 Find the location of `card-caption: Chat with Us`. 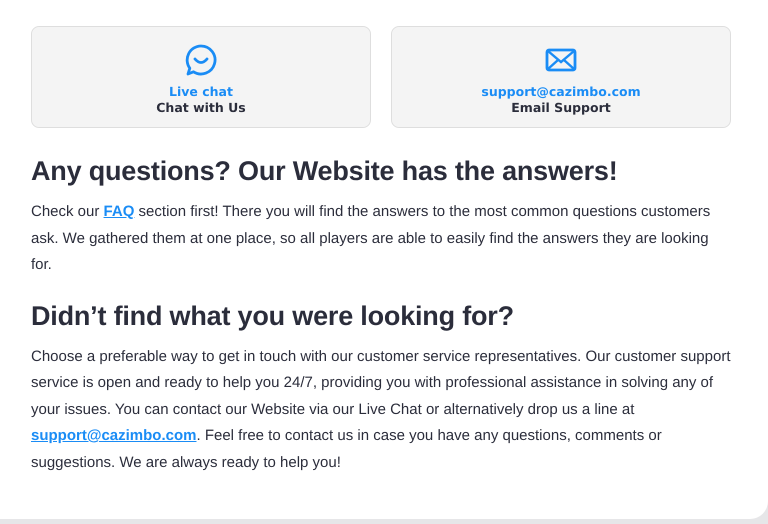

card-caption: Chat with Us is located at coordinates (201, 107).